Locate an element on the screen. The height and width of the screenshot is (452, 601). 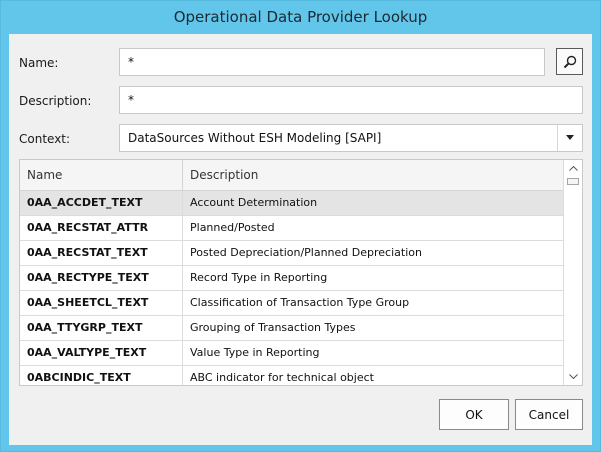
name-input-value: * is located at coordinates (131, 62).